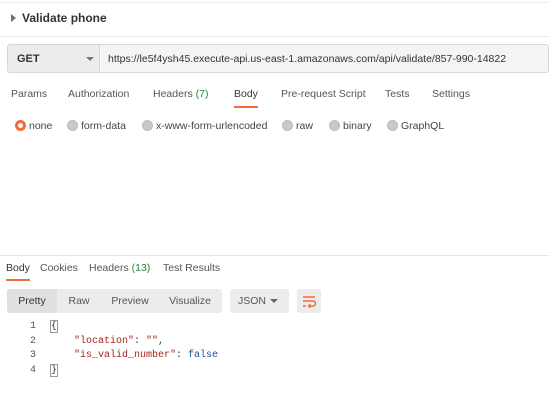 The image size is (549, 410). What do you see at coordinates (13, 18) in the screenshot?
I see `expand-caret-icon` at bounding box center [13, 18].